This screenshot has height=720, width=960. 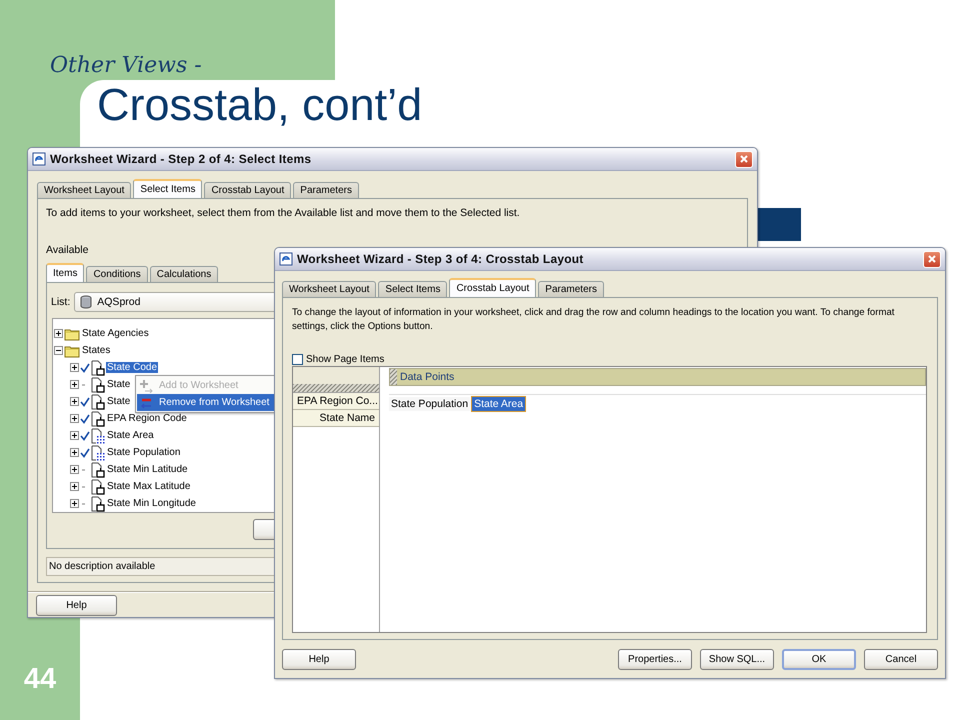 What do you see at coordinates (68, 250) in the screenshot?
I see `available-label: Available` at bounding box center [68, 250].